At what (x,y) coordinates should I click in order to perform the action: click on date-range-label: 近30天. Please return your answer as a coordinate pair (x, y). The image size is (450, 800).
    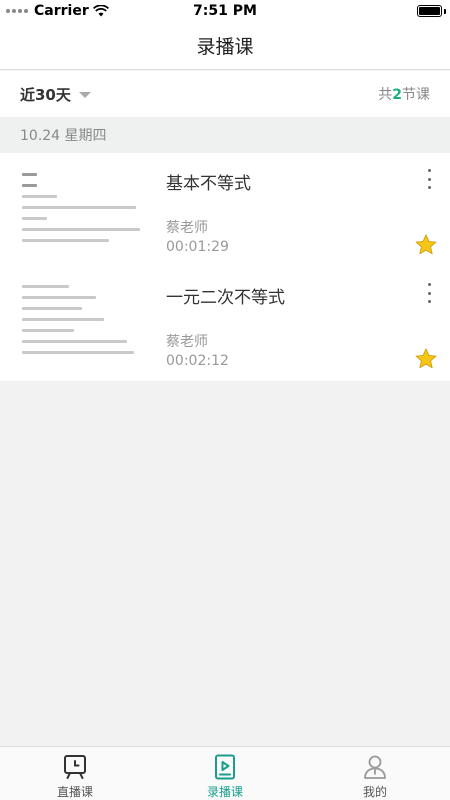
    Looking at the image, I should click on (45, 94).